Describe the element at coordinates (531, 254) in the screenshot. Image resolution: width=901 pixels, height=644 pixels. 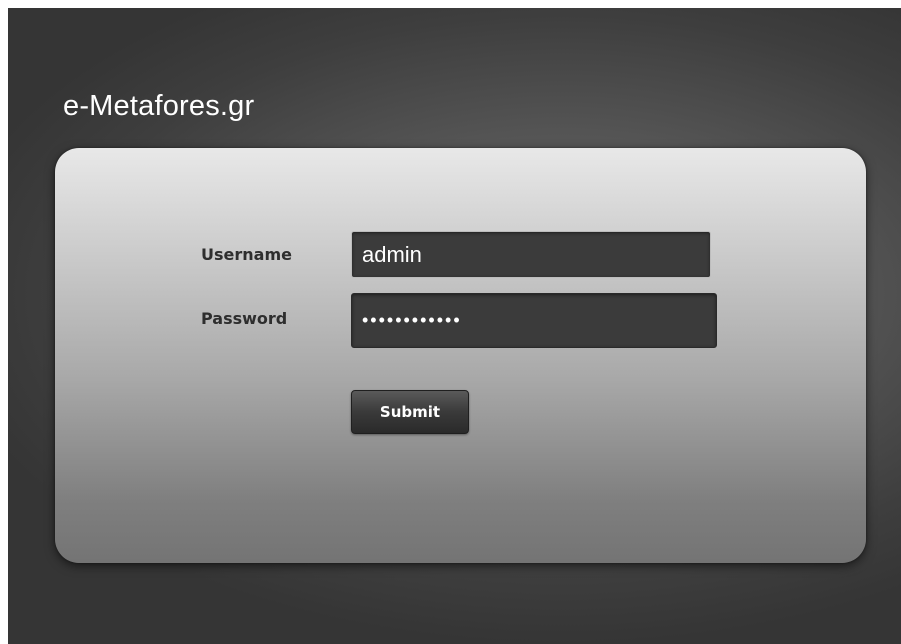
I see `username-field` at that location.